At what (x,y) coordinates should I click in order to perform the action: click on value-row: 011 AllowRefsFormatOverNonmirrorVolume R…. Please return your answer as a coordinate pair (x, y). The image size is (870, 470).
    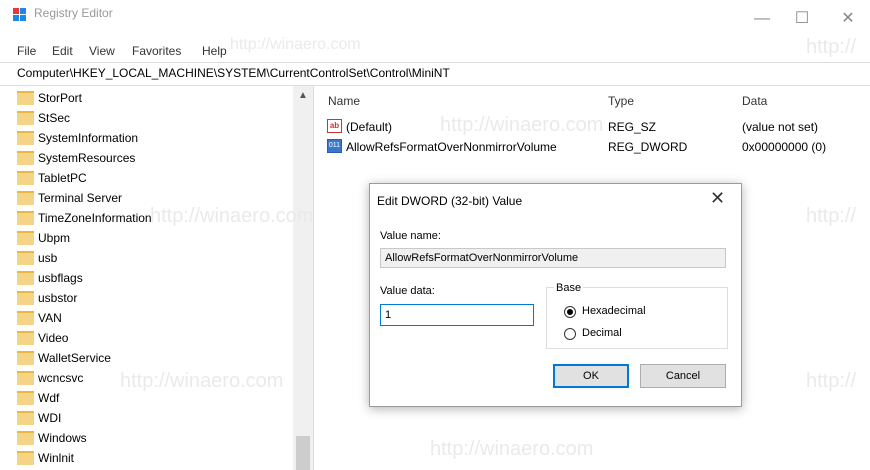
    Looking at the image, I should click on (592, 147).